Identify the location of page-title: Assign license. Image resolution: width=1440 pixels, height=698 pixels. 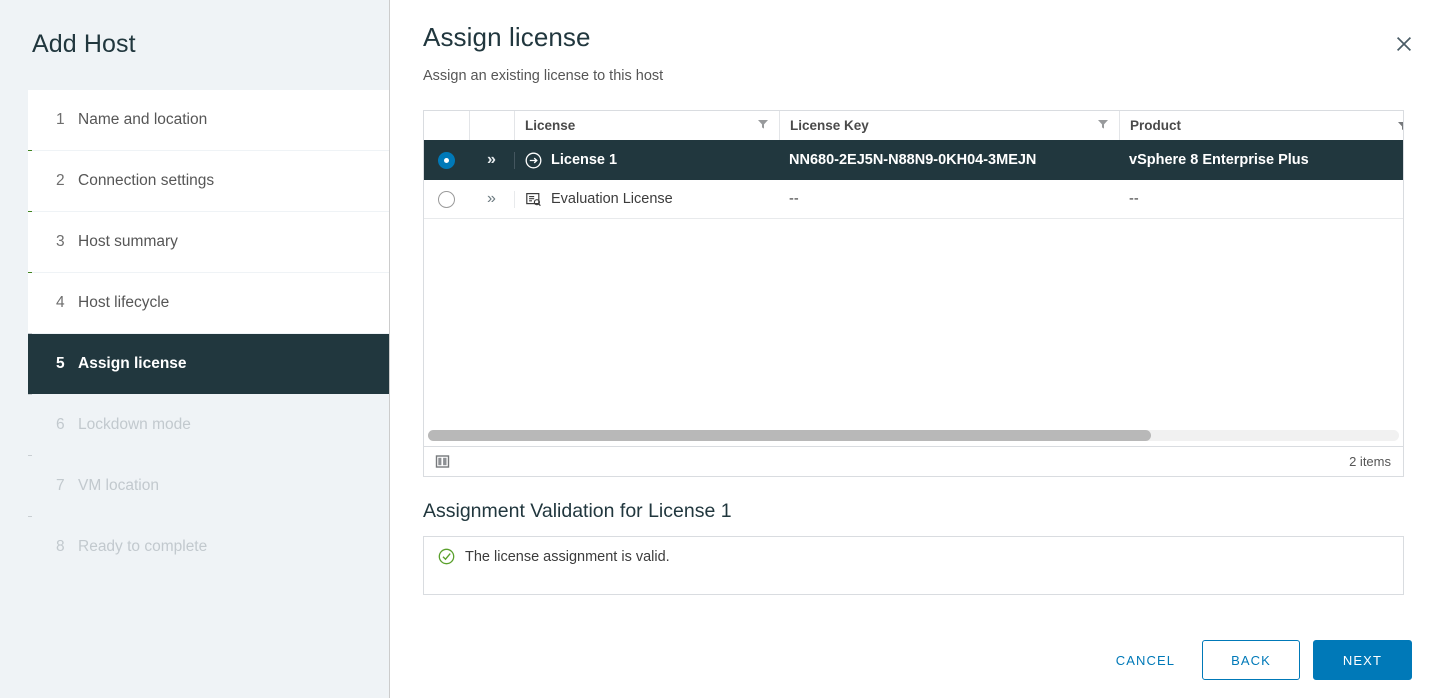
(507, 37).